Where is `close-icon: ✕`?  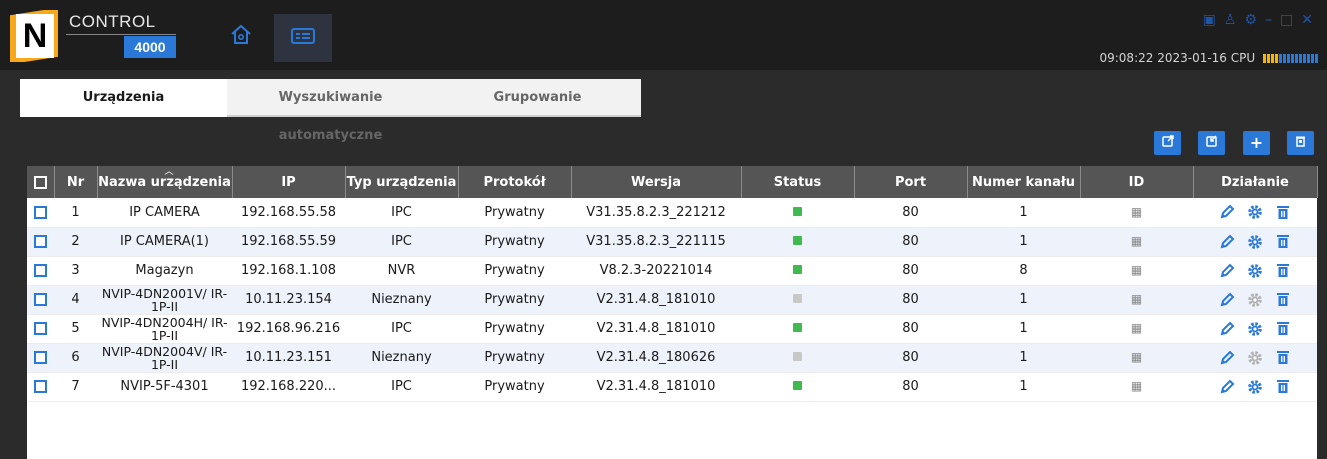
close-icon: ✕ is located at coordinates (1311, 20).